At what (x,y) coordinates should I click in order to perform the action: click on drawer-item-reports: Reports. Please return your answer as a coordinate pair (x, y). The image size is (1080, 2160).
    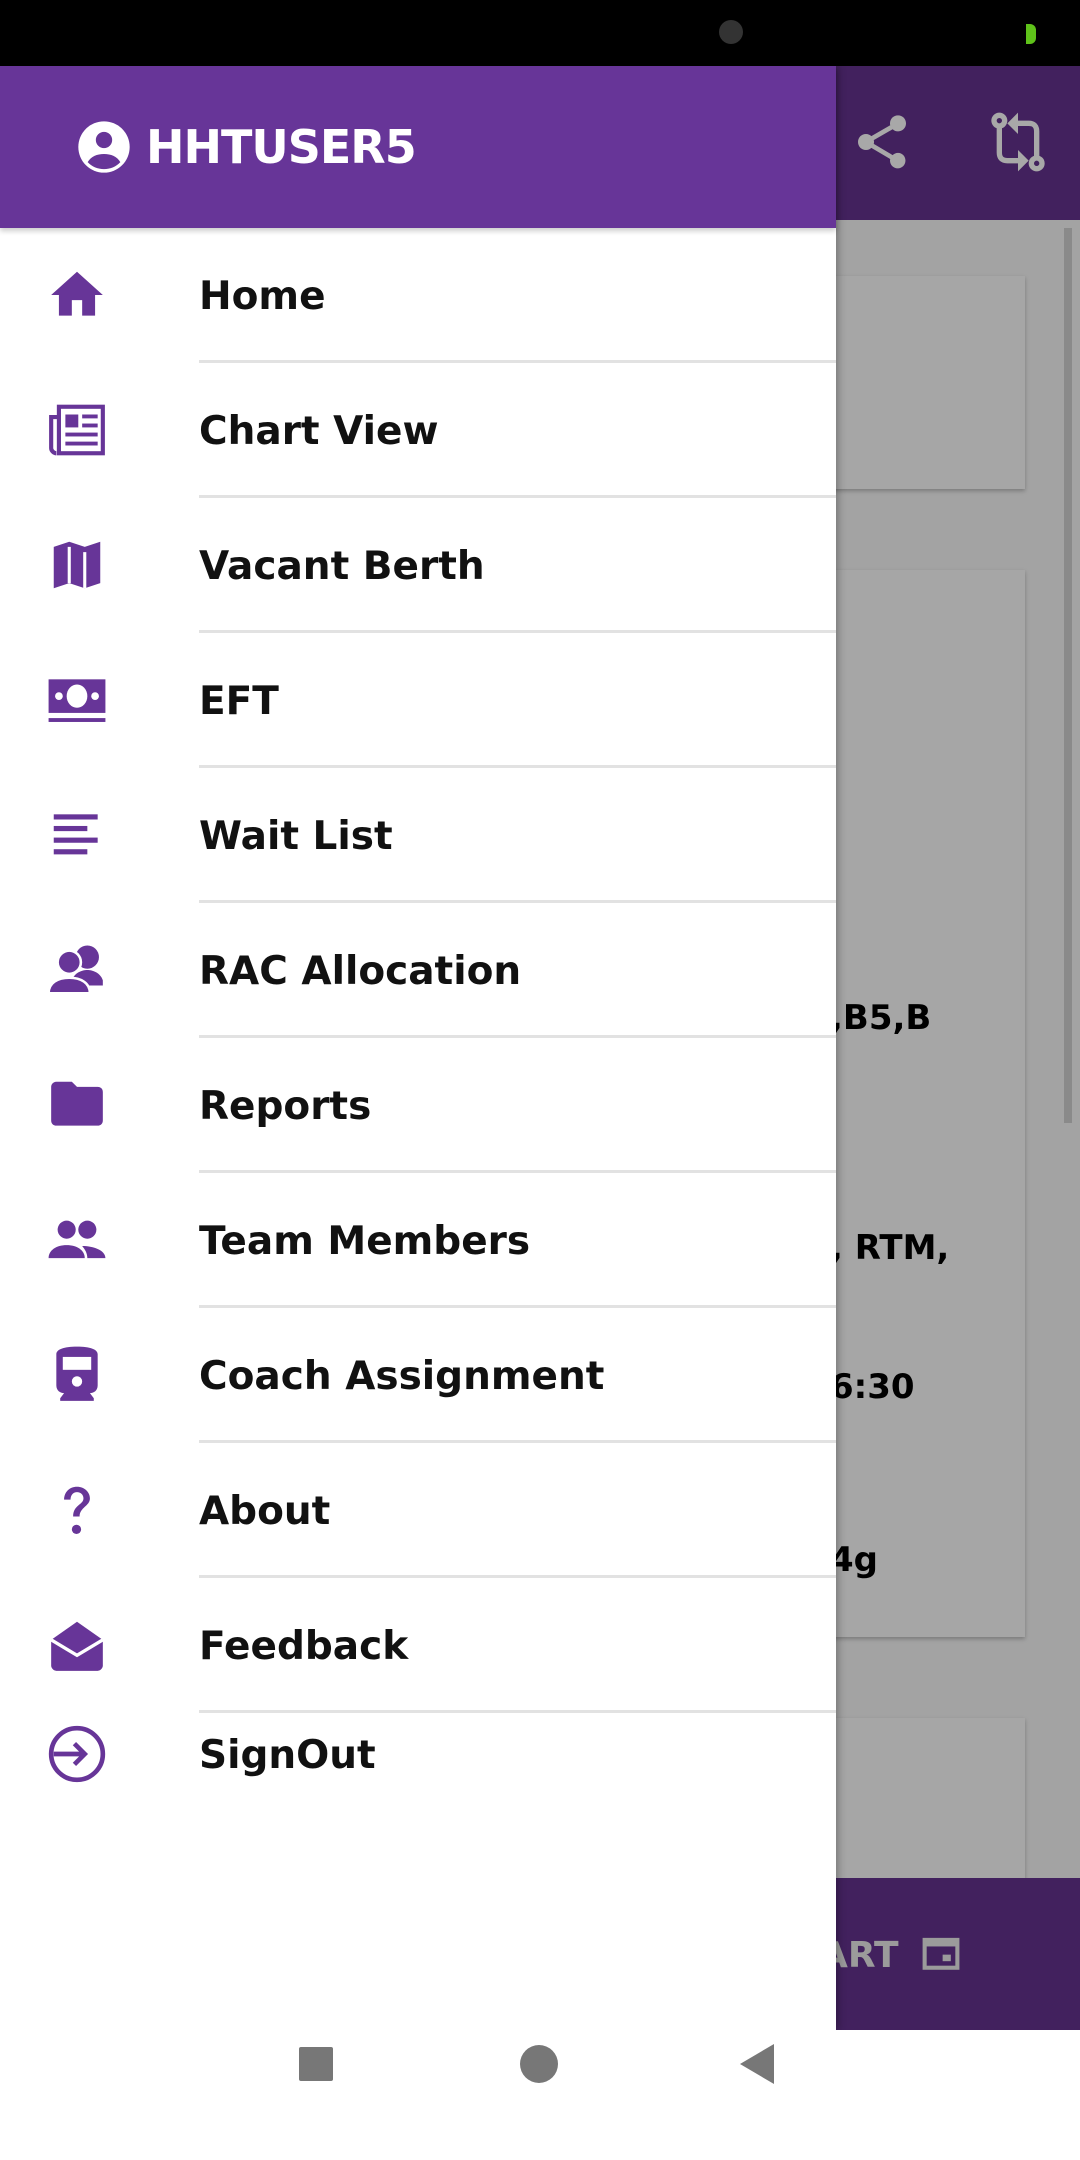
    Looking at the image, I should click on (418, 1105).